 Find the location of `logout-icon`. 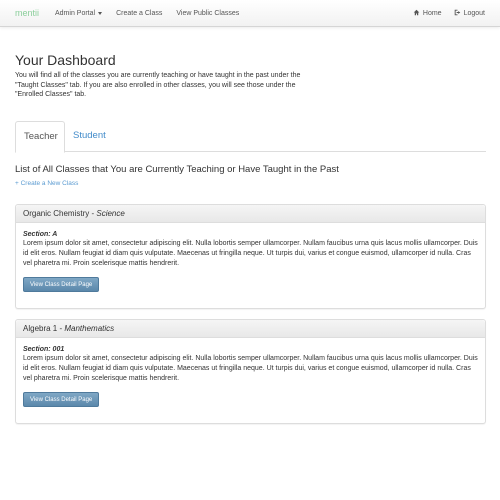

logout-icon is located at coordinates (457, 13).